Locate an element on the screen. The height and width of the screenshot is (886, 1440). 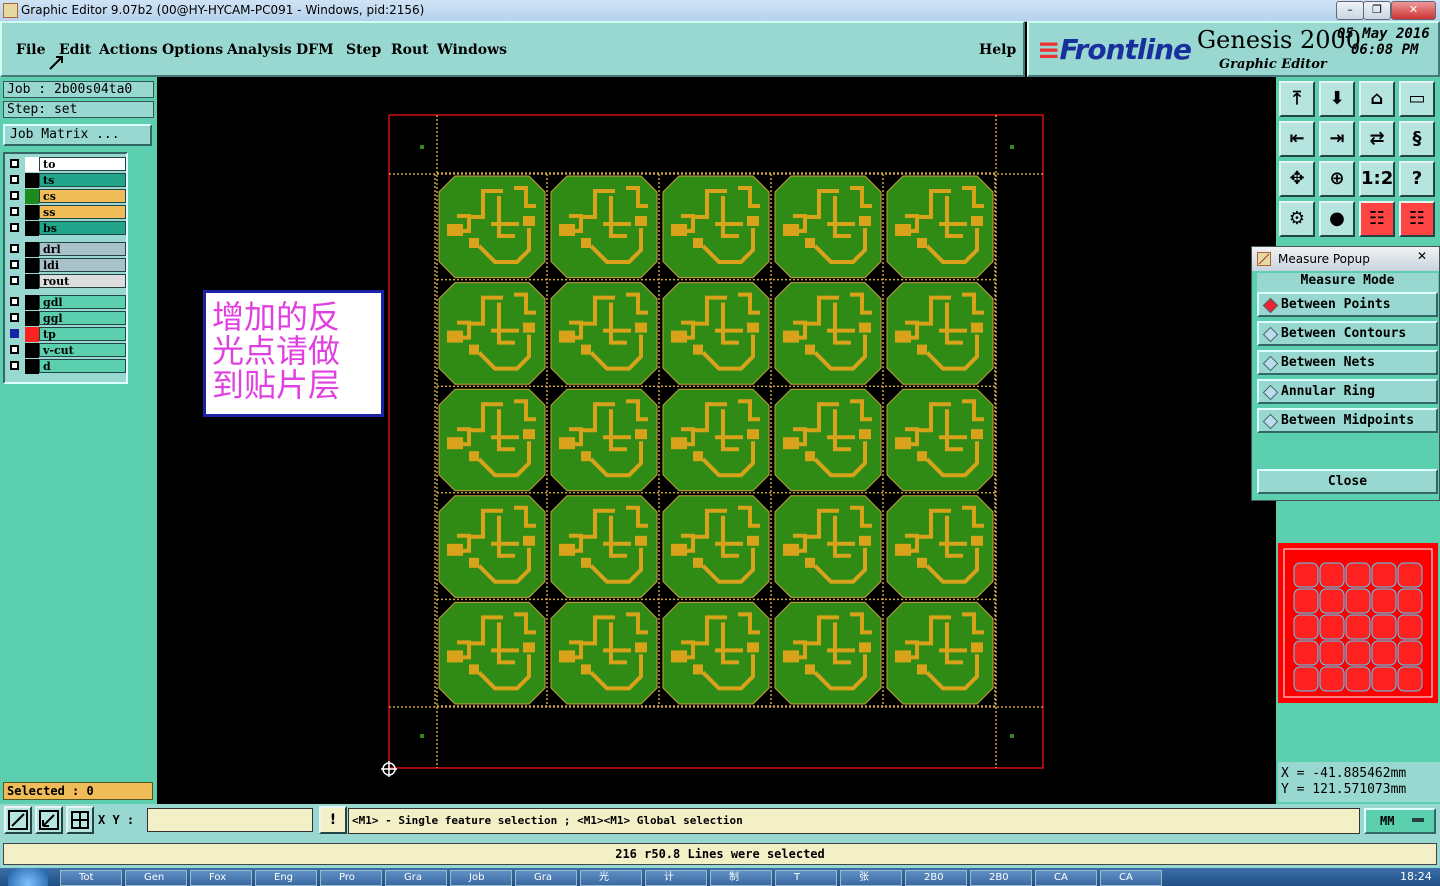
menu-windows: Windows is located at coordinates (472, 50).